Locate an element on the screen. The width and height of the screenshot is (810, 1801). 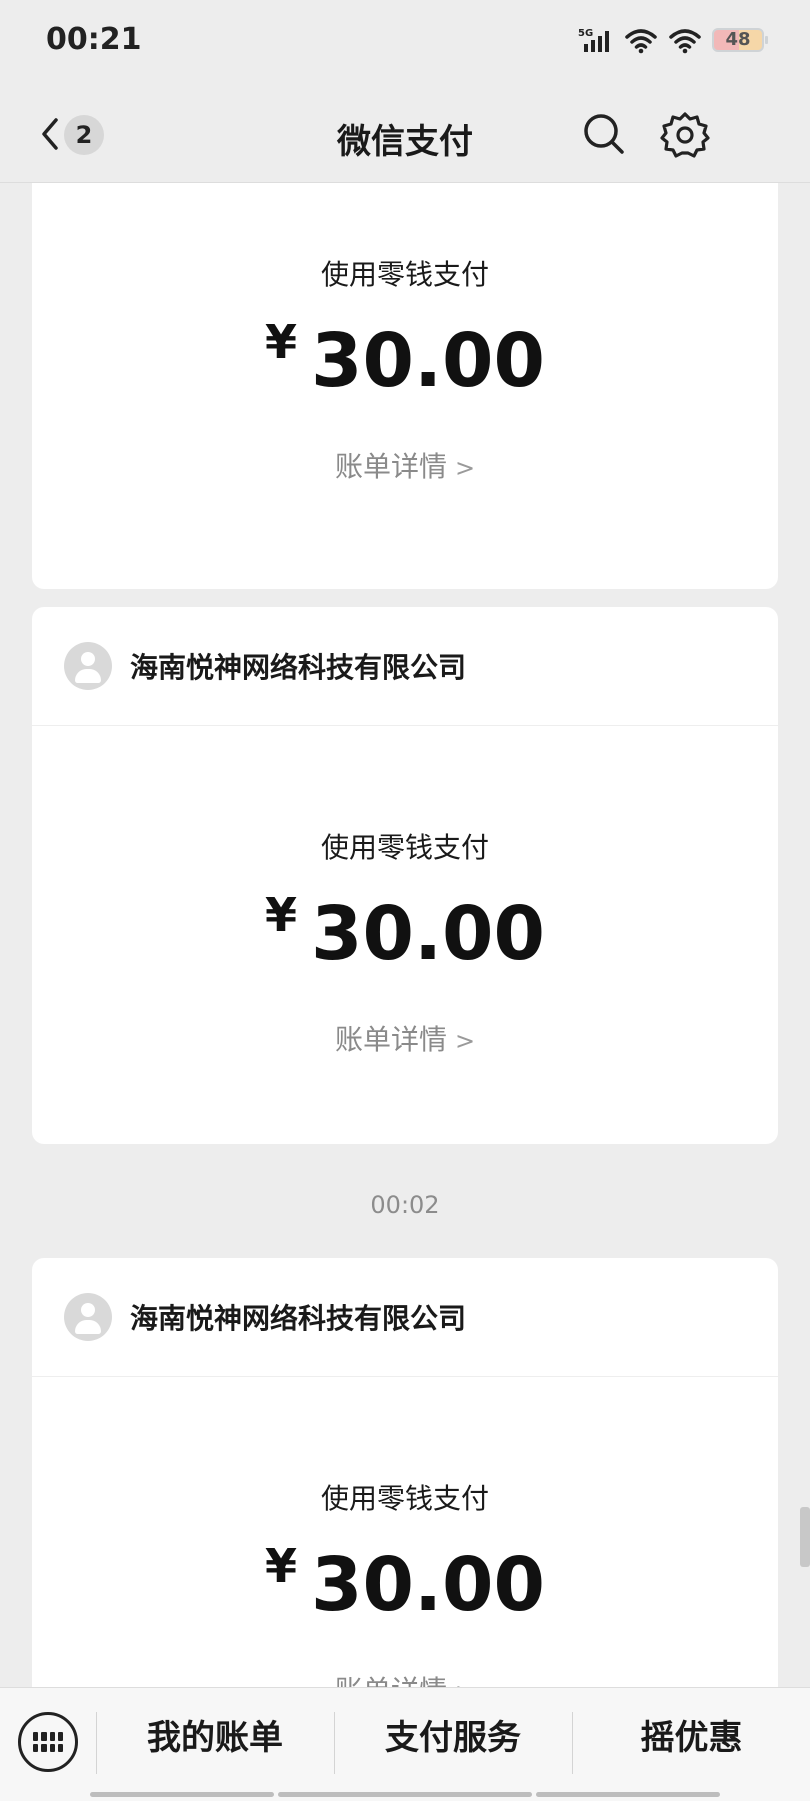
menu-my-bills: 我的账单 is located at coordinates (215, 1738).